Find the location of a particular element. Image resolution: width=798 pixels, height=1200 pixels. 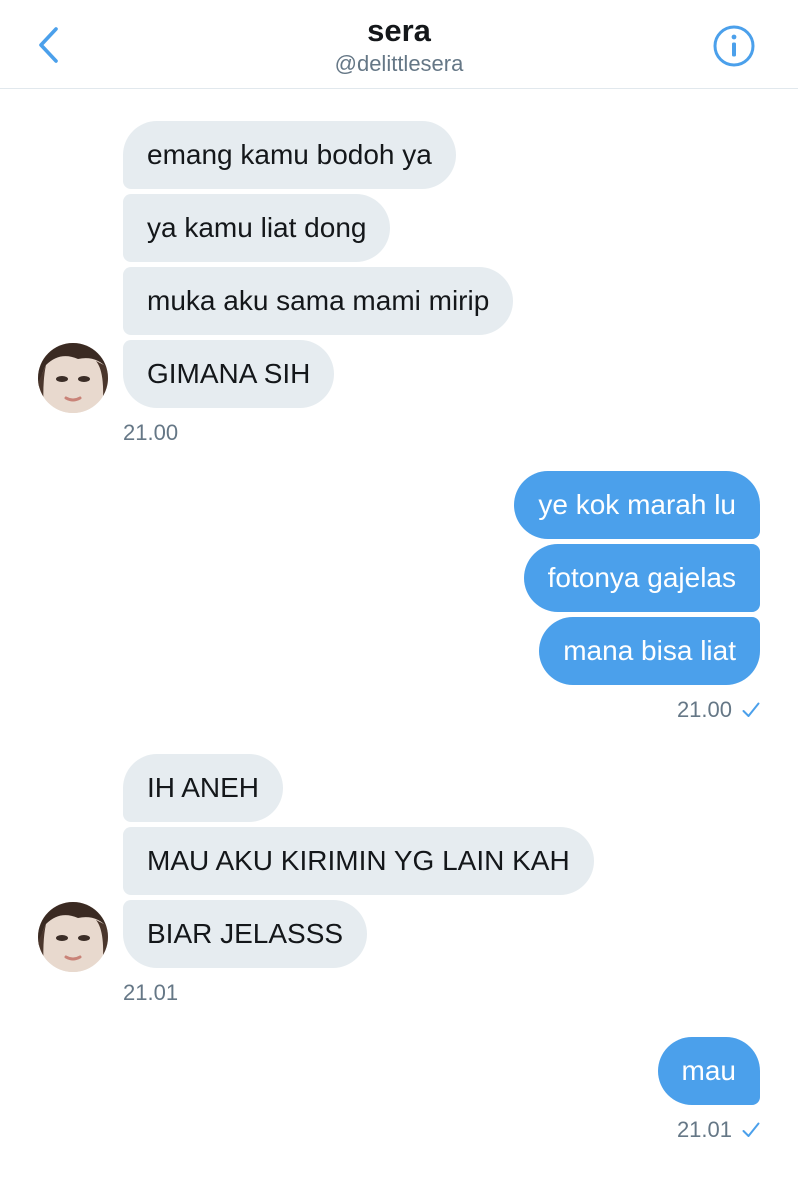

conversation-header: sera @delittlesera is located at coordinates (399, 44).